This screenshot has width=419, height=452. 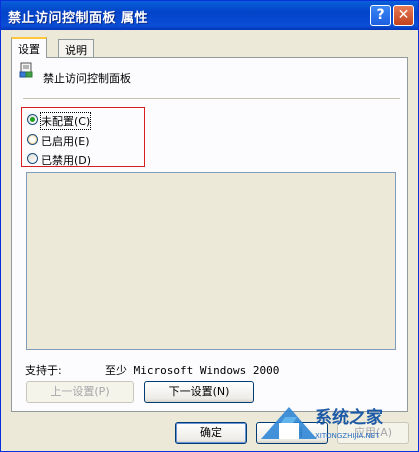 I want to click on watermark-brand: 系统之家, so click(x=349, y=417).